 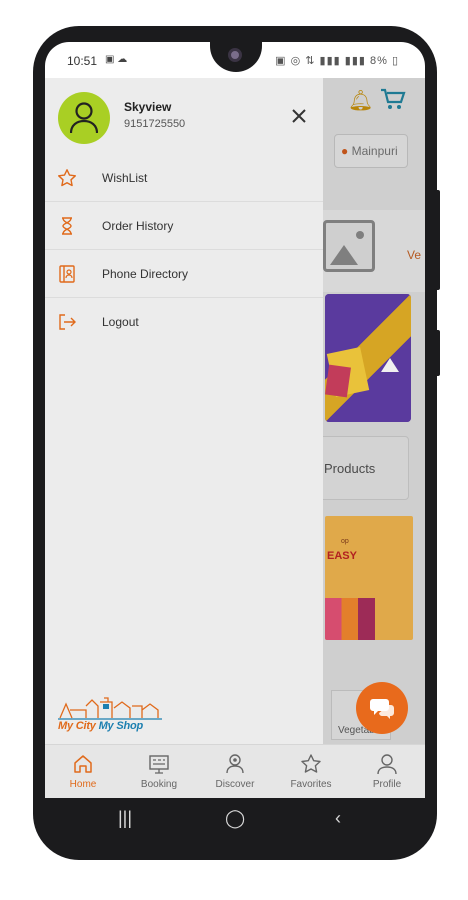 What do you see at coordinates (116, 59) in the screenshot?
I see `notification-icons: ▣ ☁` at bounding box center [116, 59].